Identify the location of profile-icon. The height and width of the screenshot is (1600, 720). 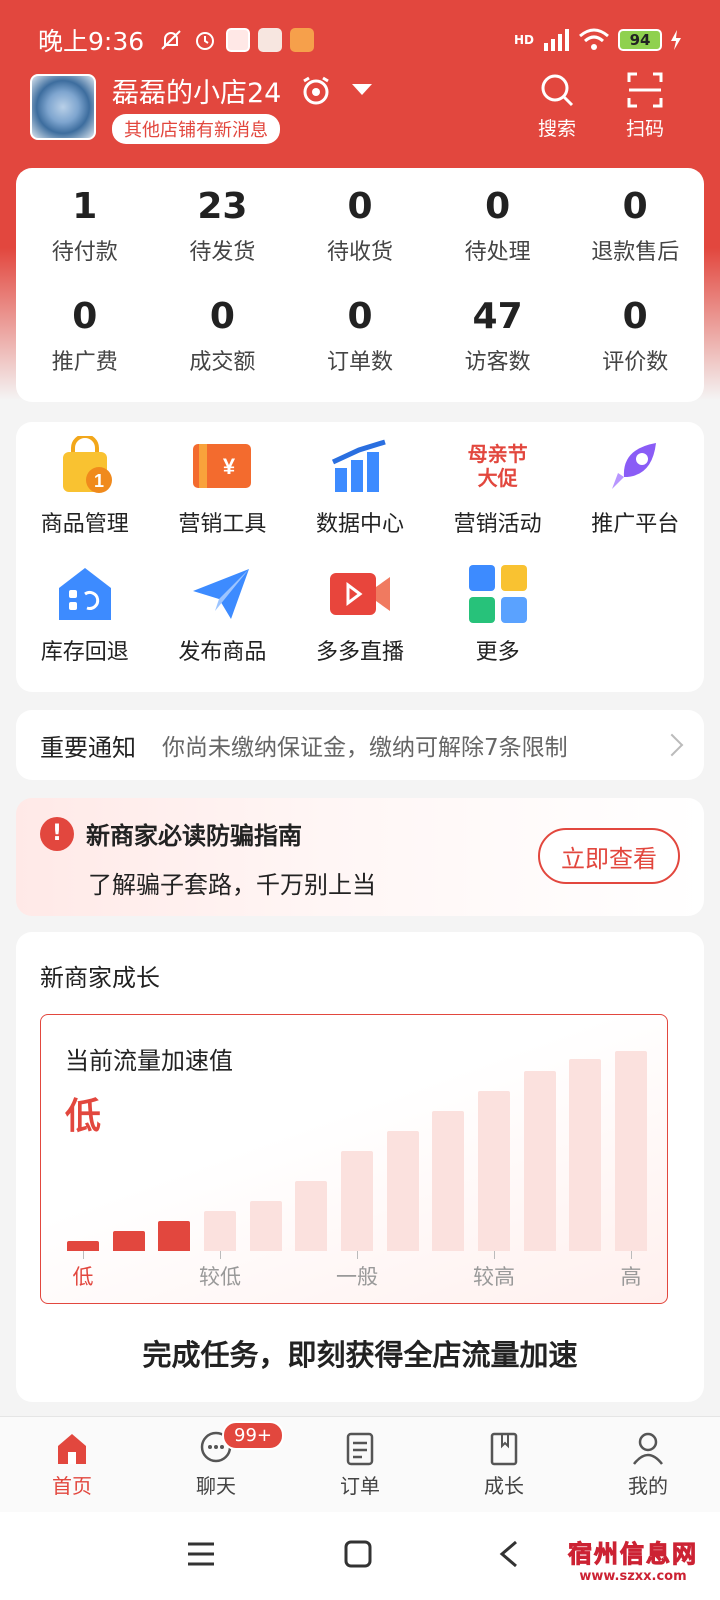
(648, 1448).